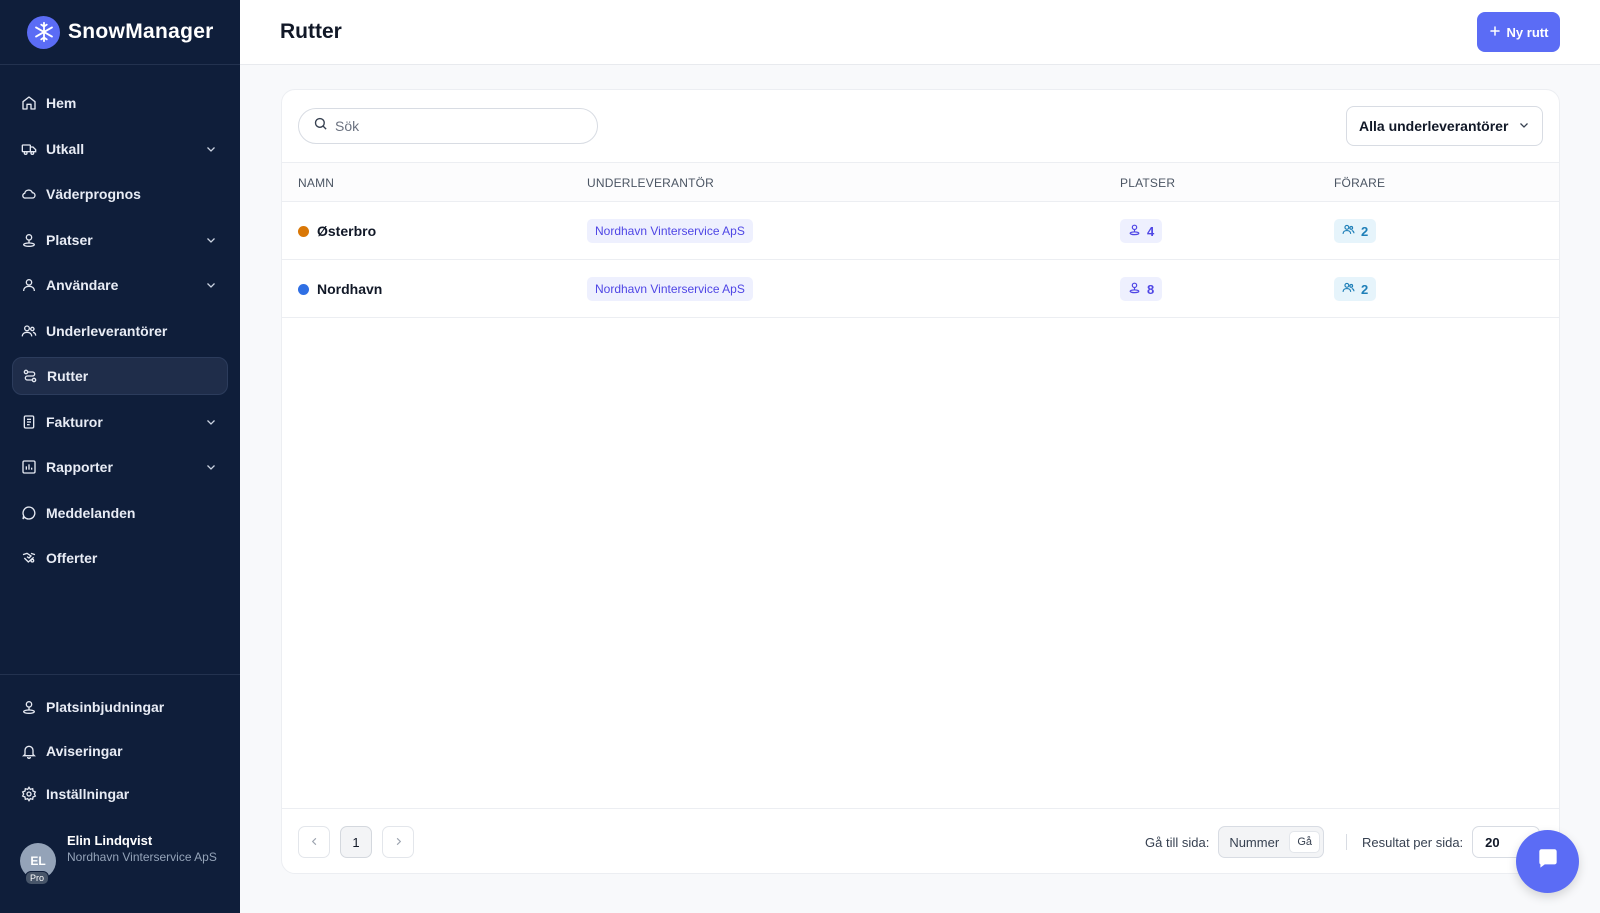 This screenshot has height=913, width=1600. What do you see at coordinates (29, 558) in the screenshot?
I see `handshake-icon` at bounding box center [29, 558].